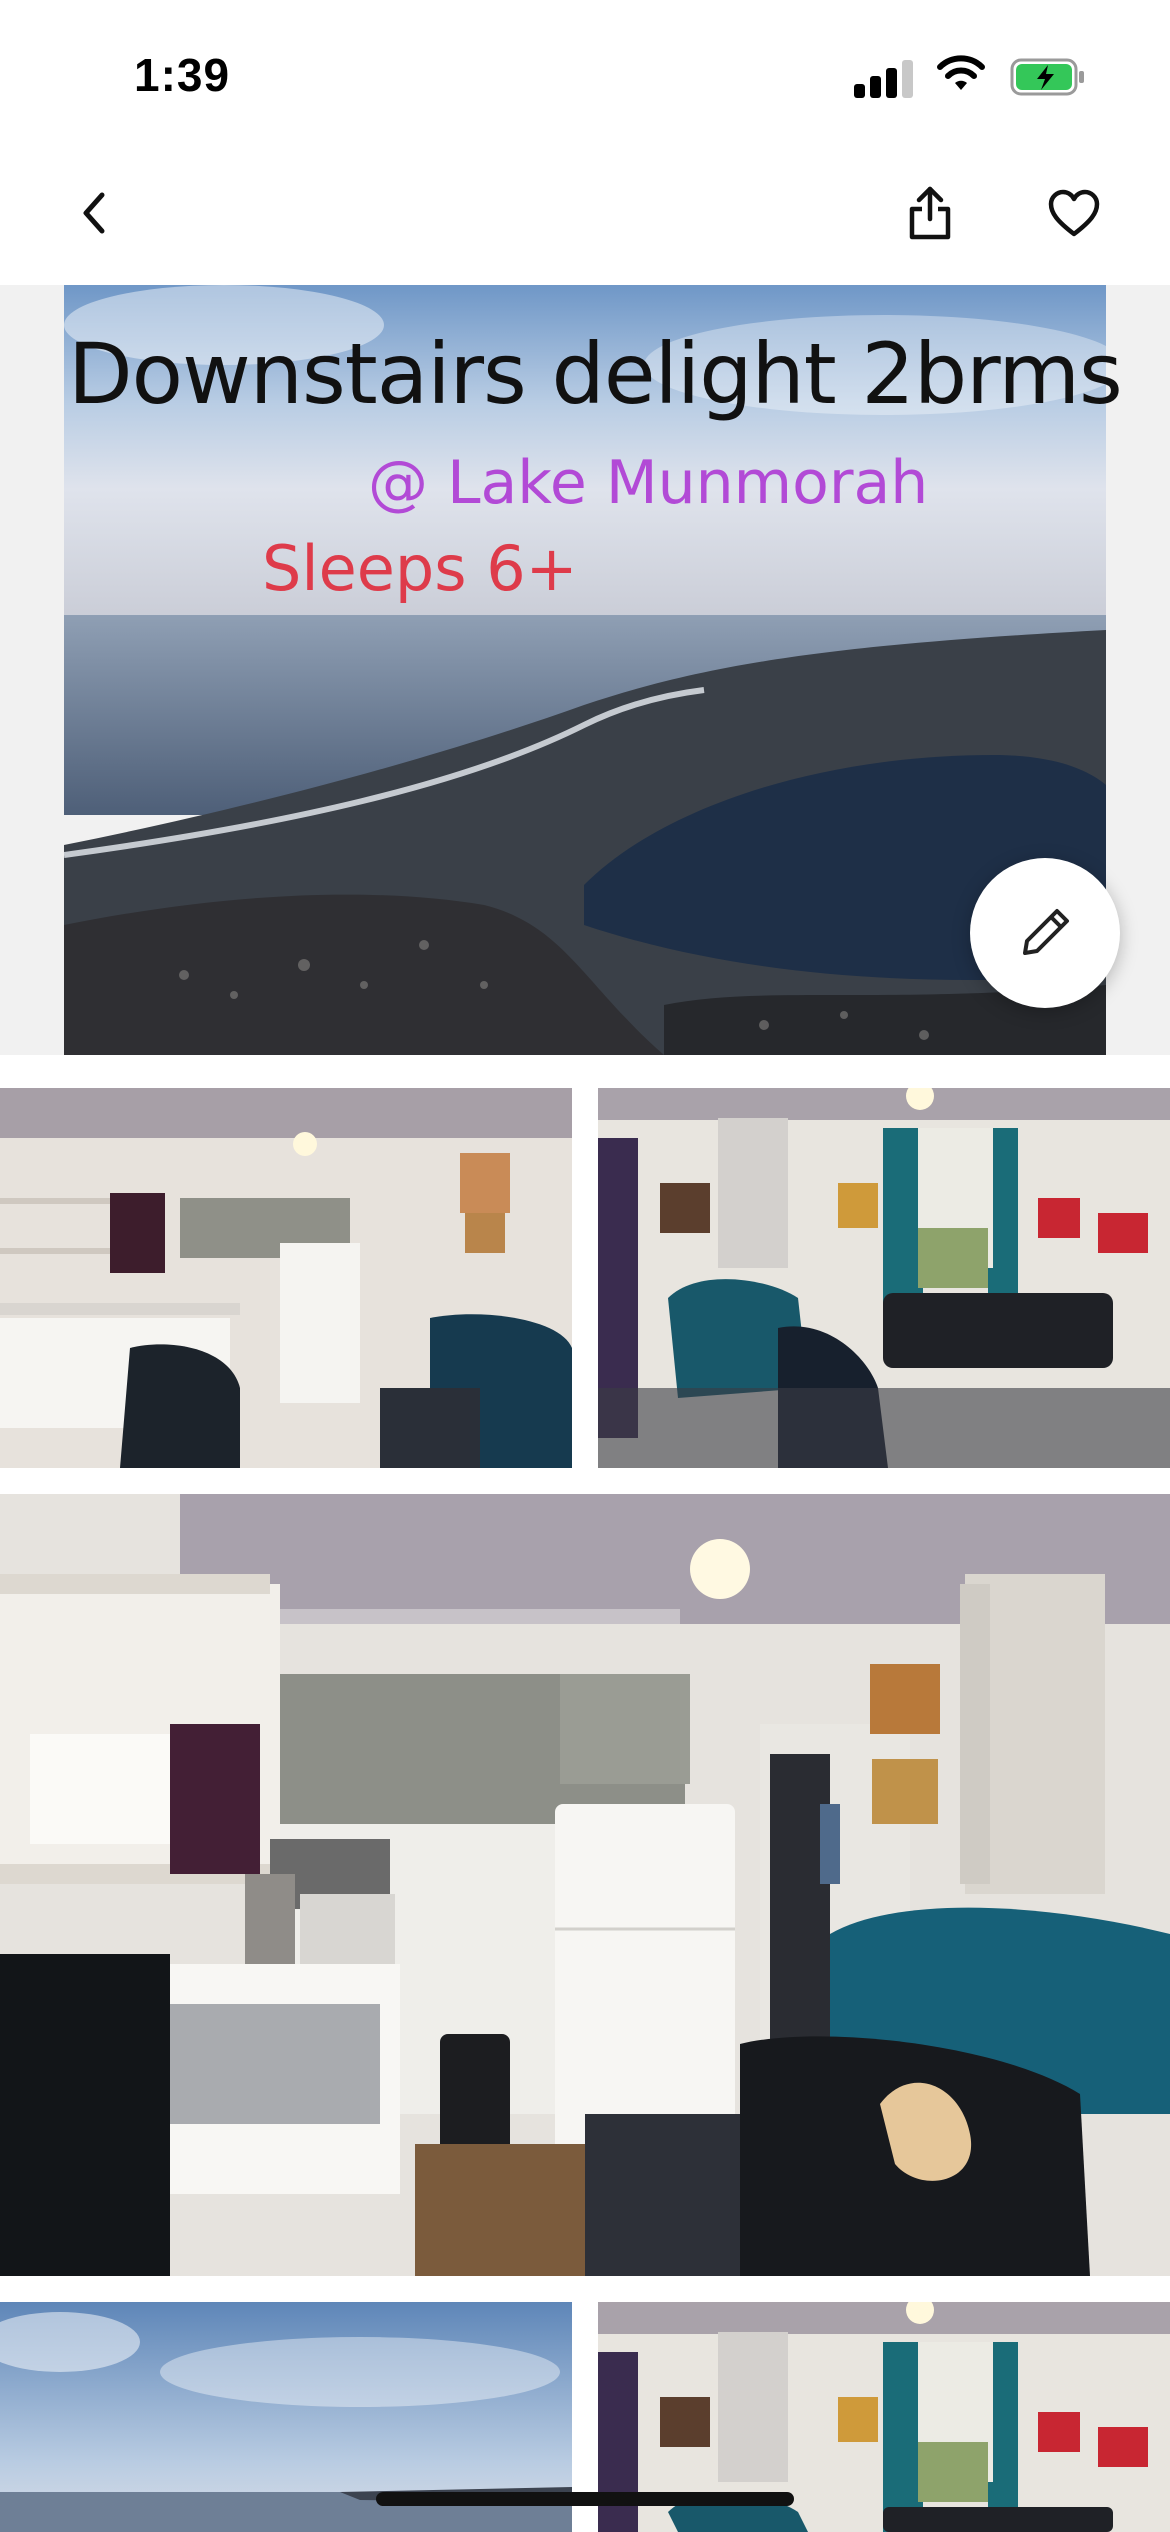  Describe the element at coordinates (648, 483) in the screenshot. I see `hero-subtitle: @ Lake Munmorah` at that location.